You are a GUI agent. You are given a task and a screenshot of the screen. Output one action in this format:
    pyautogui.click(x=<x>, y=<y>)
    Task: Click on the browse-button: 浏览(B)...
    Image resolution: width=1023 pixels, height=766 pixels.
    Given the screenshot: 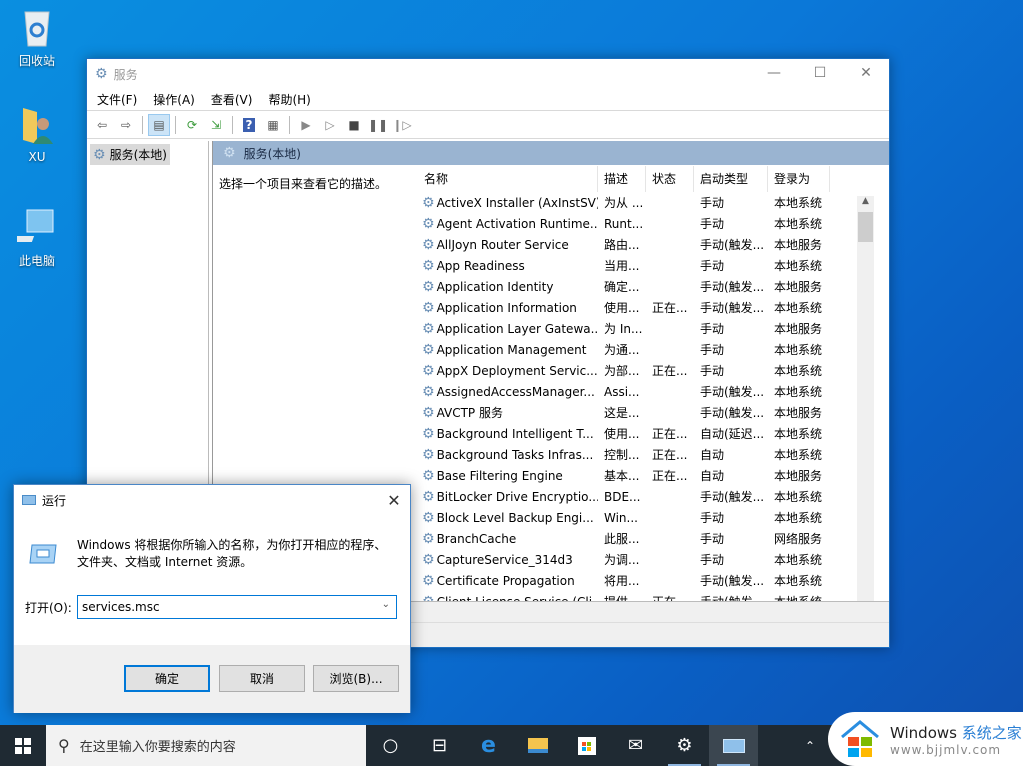 What is the action you would take?
    pyautogui.click(x=356, y=678)
    